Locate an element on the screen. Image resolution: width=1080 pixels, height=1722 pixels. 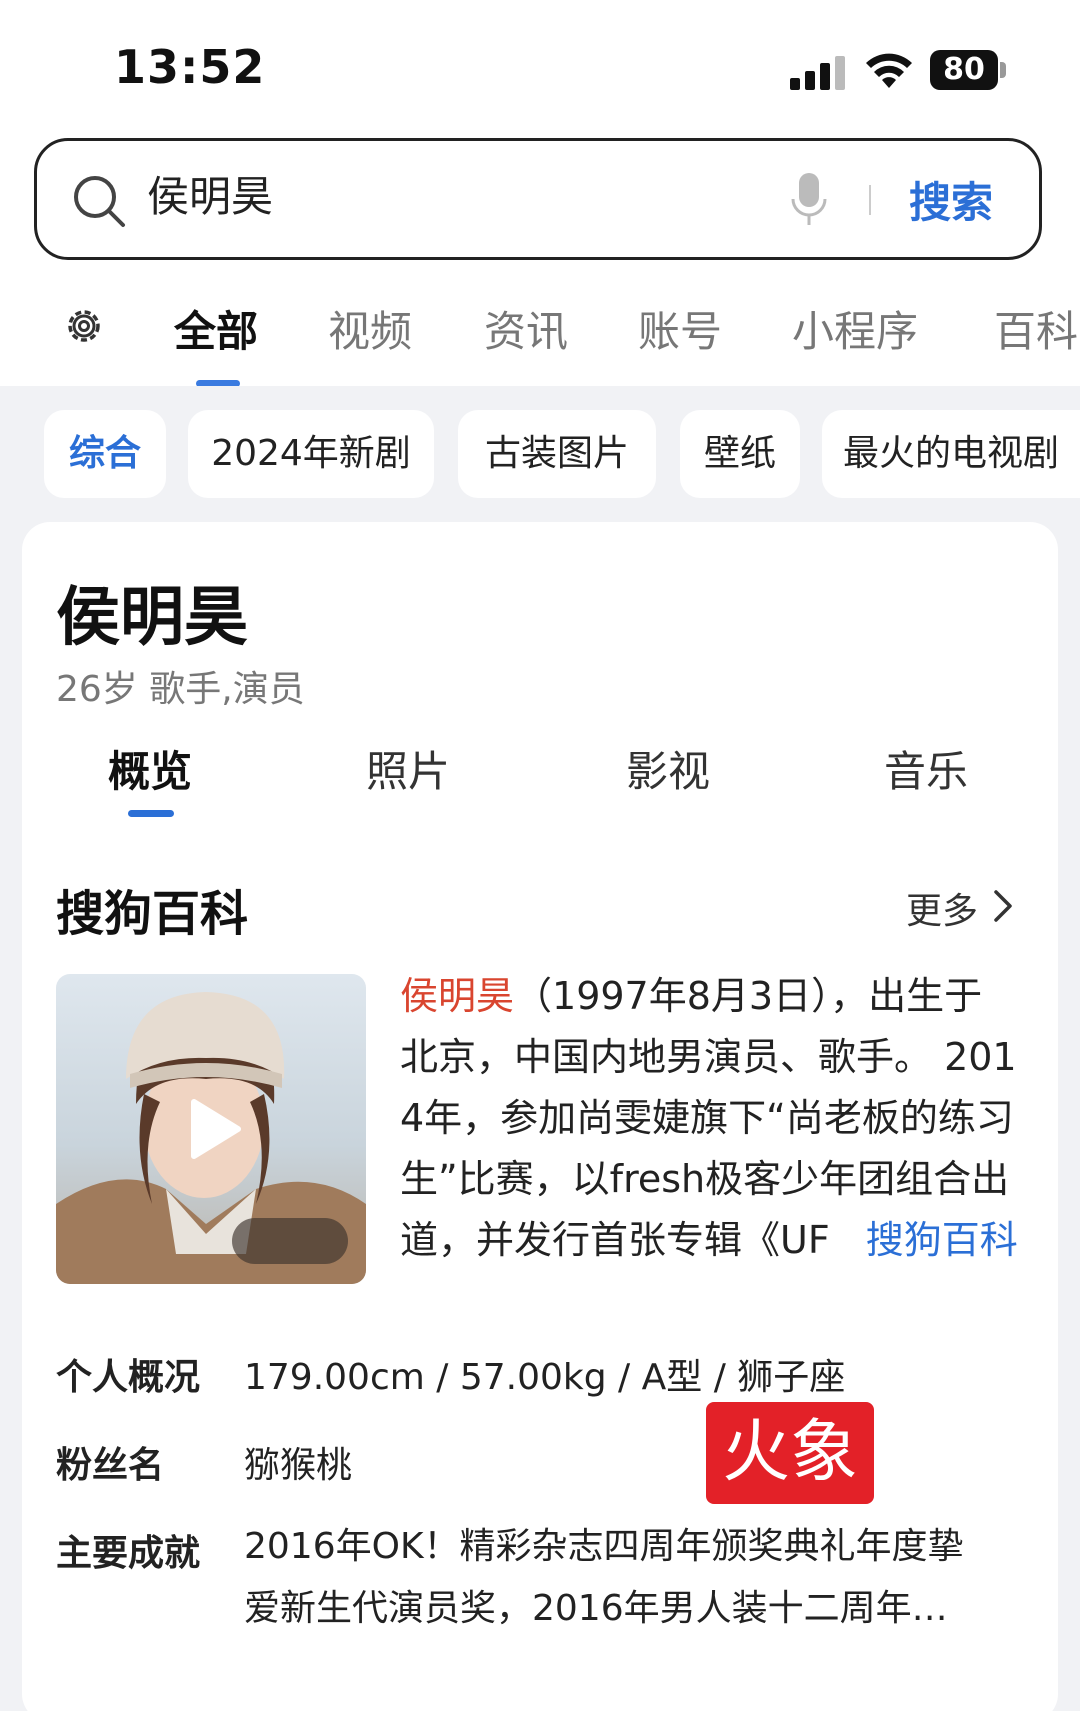
tab-accounts: 账号 is located at coordinates (680, 328).